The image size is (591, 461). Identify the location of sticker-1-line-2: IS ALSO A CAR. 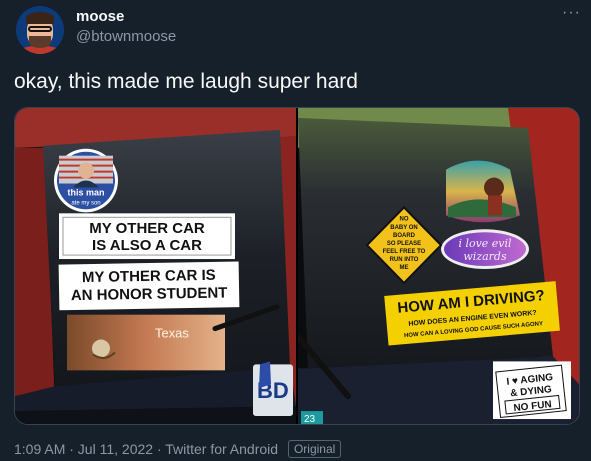
(147, 245).